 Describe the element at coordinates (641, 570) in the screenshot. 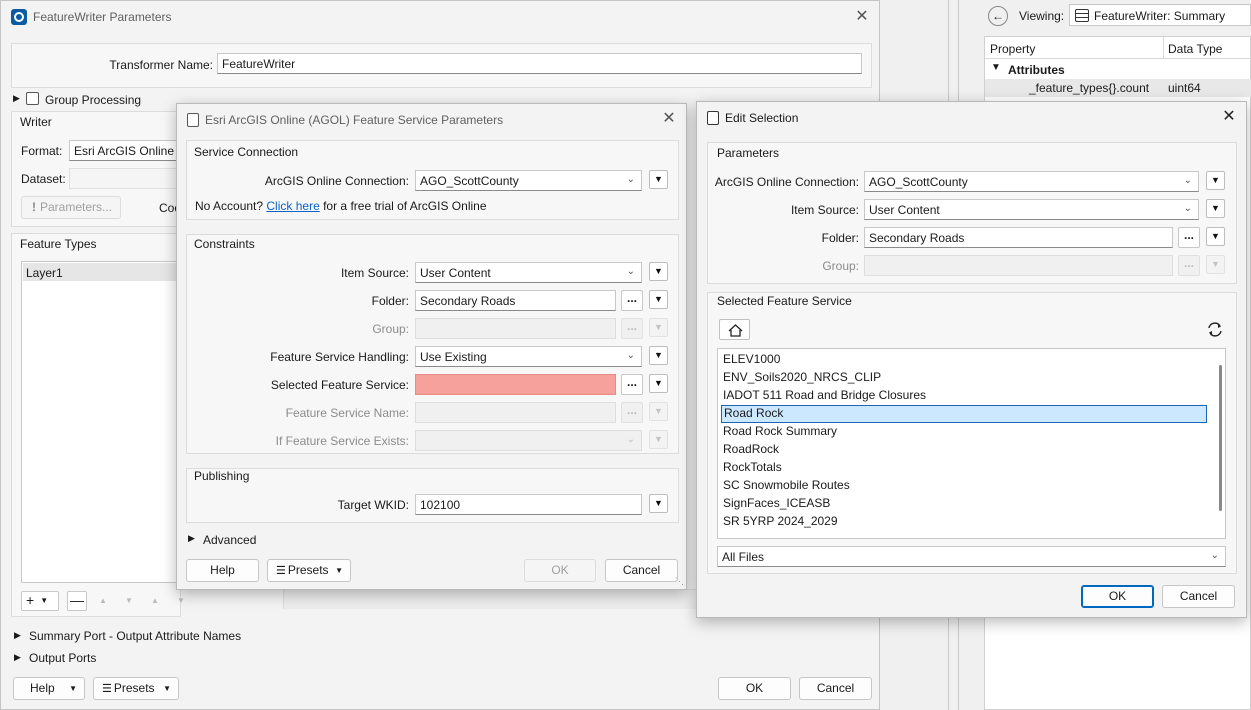

I see `agol-cancel-button: Cancel` at that location.